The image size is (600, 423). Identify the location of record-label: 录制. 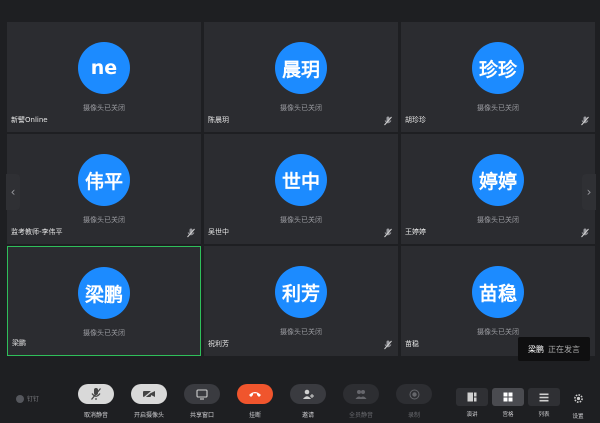
(413, 415).